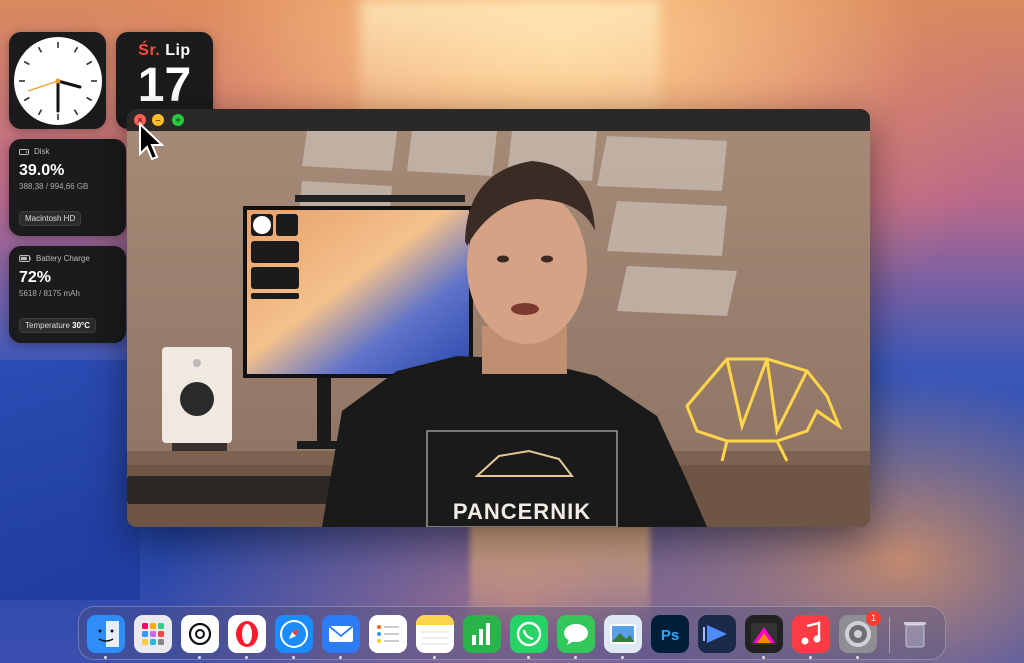  I want to click on svg-text: Ps, so click(670, 635).